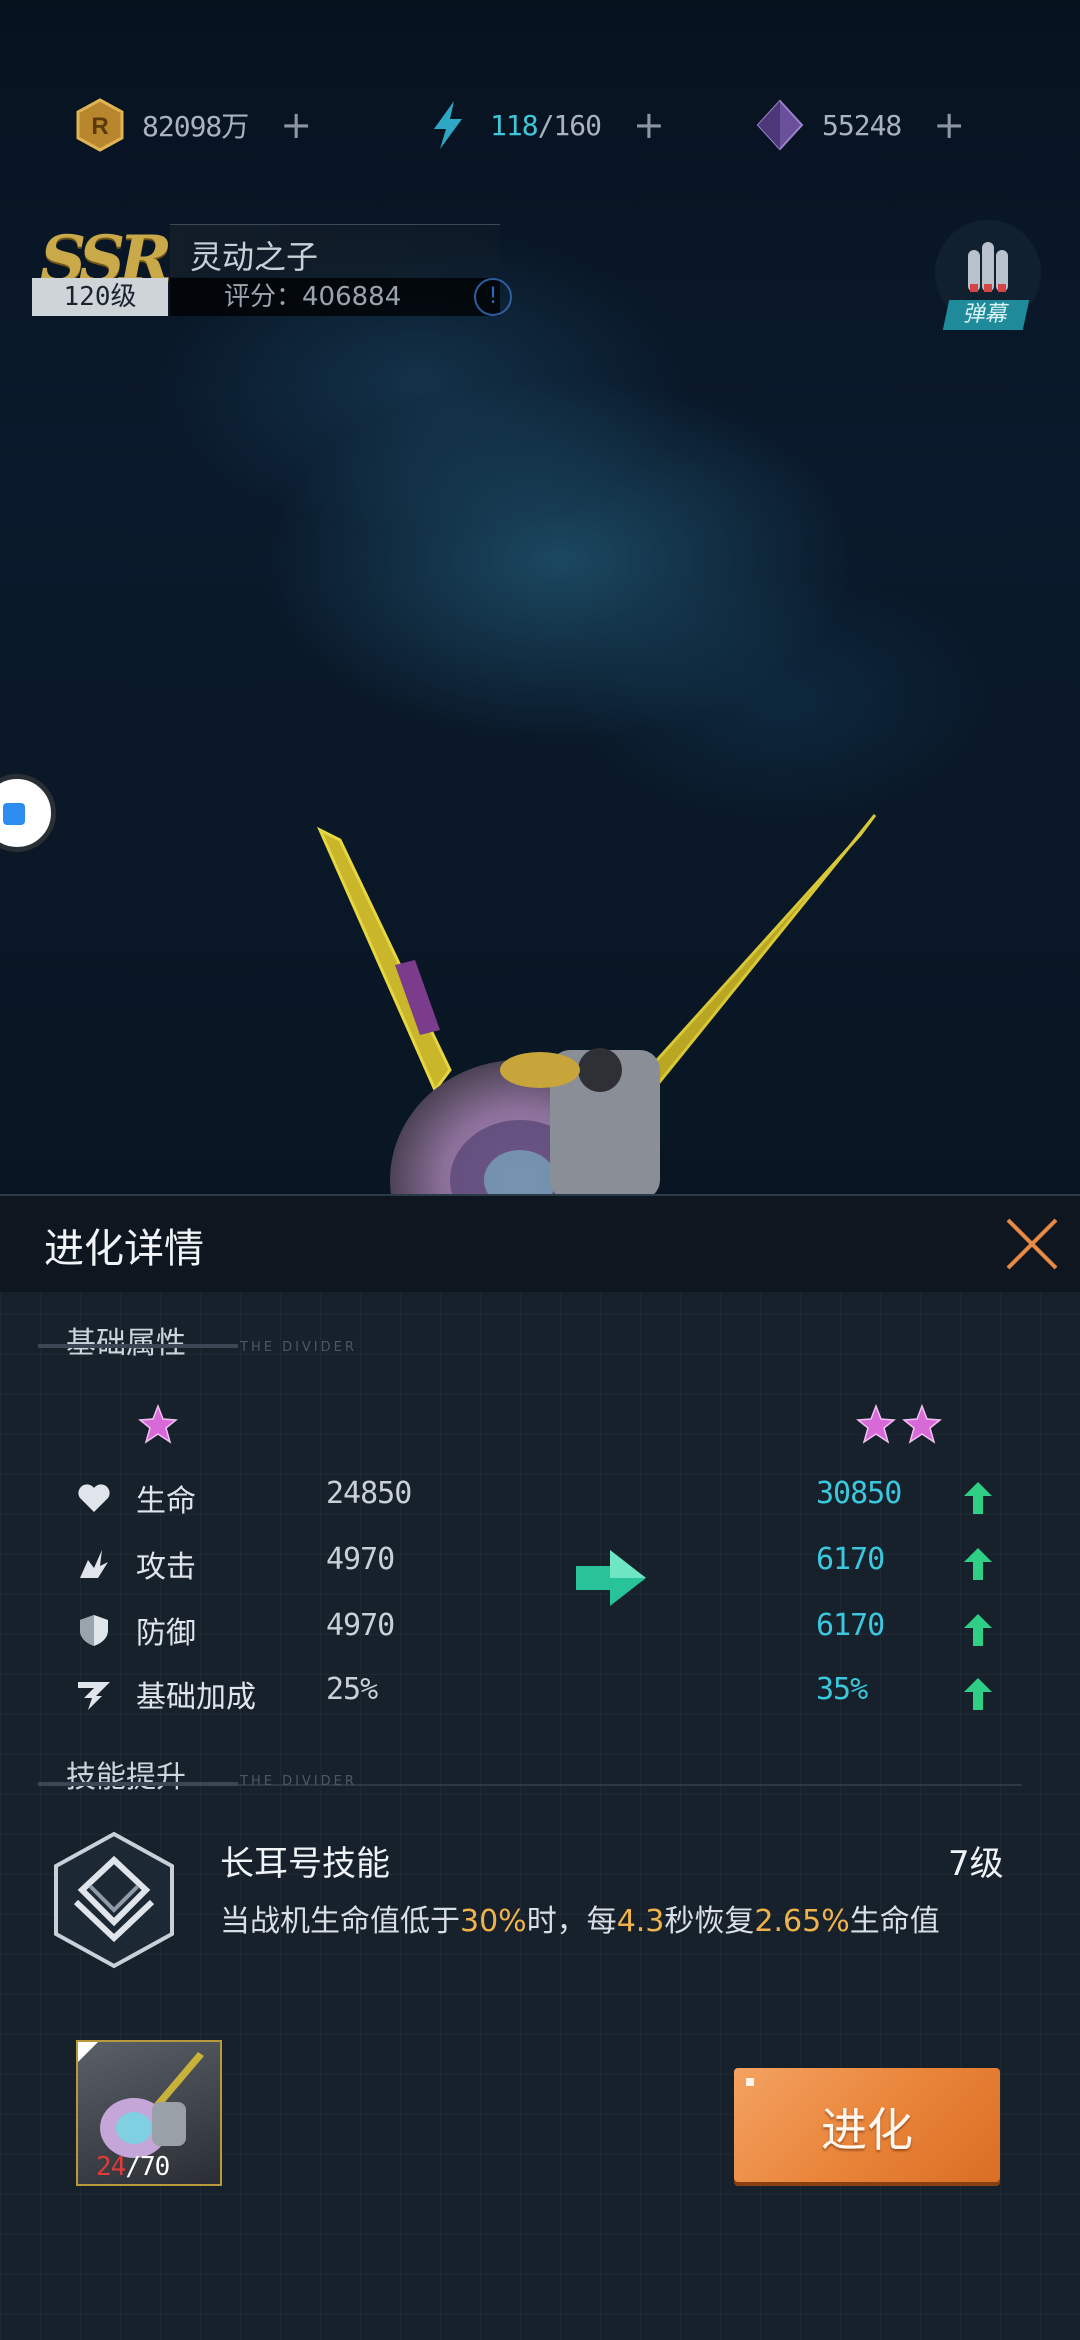 The image size is (1080, 2340). What do you see at coordinates (649, 125) in the screenshot?
I see `energy-add-button: +` at bounding box center [649, 125].